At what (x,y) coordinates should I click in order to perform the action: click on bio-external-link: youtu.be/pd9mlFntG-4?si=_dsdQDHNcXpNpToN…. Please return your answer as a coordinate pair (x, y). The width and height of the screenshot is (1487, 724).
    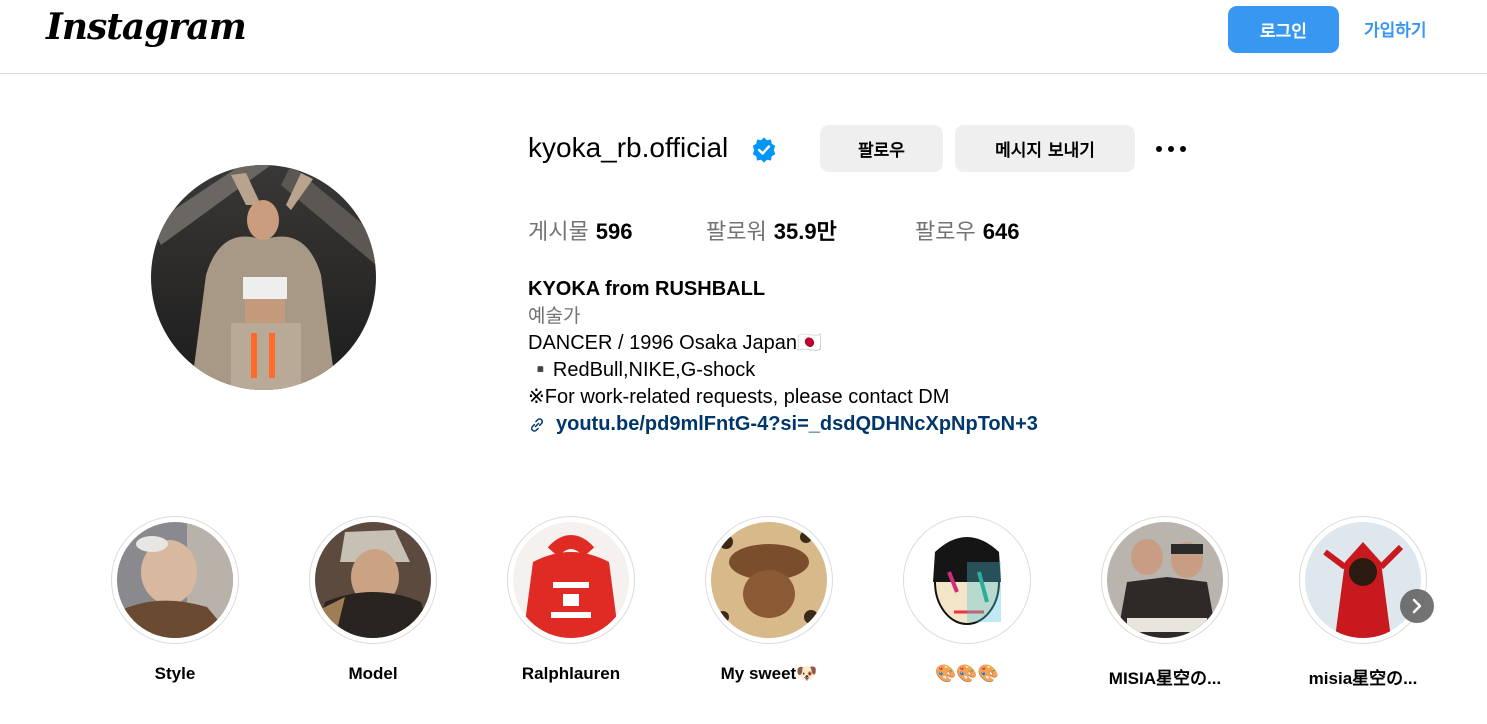
    Looking at the image, I should click on (783, 424).